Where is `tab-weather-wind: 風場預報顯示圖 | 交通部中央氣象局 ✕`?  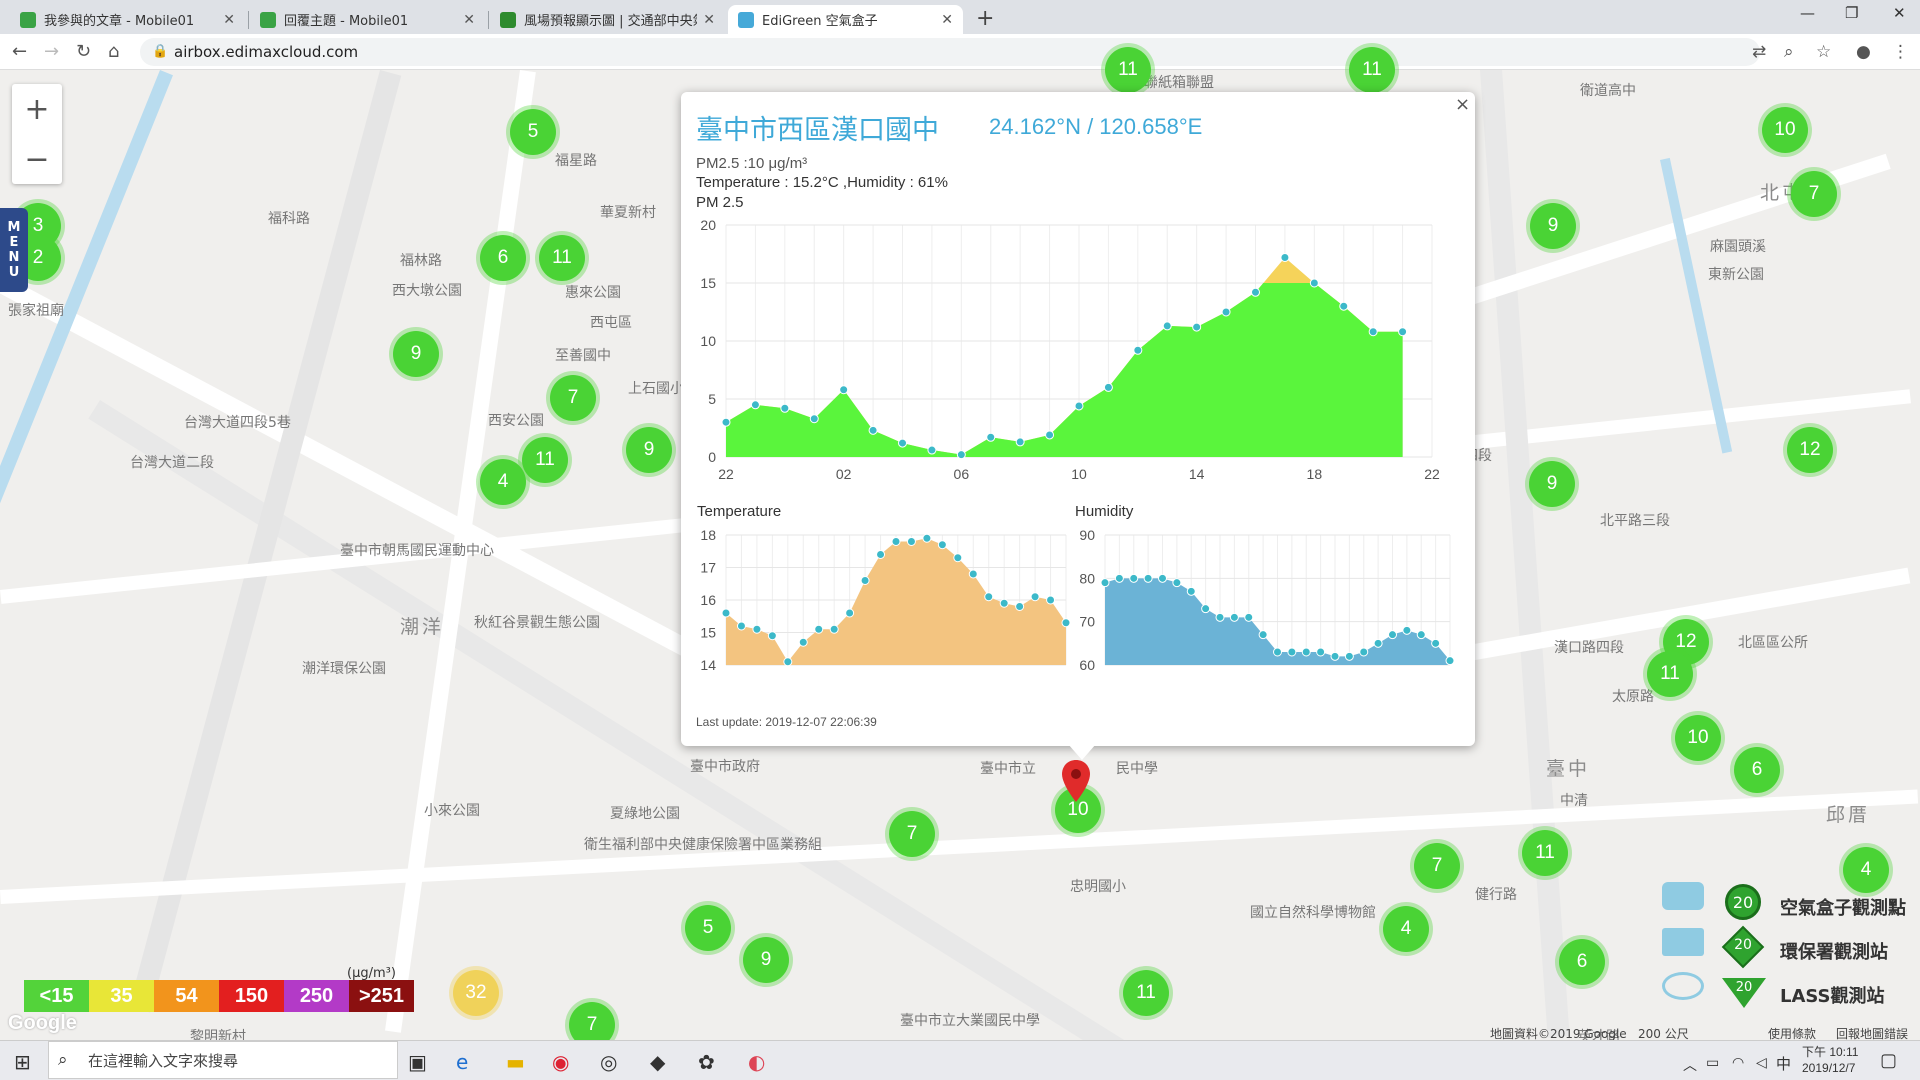 tab-weather-wind: 風場預報顯示圖 | 交通部中央氣象局 ✕ is located at coordinates (607, 19).